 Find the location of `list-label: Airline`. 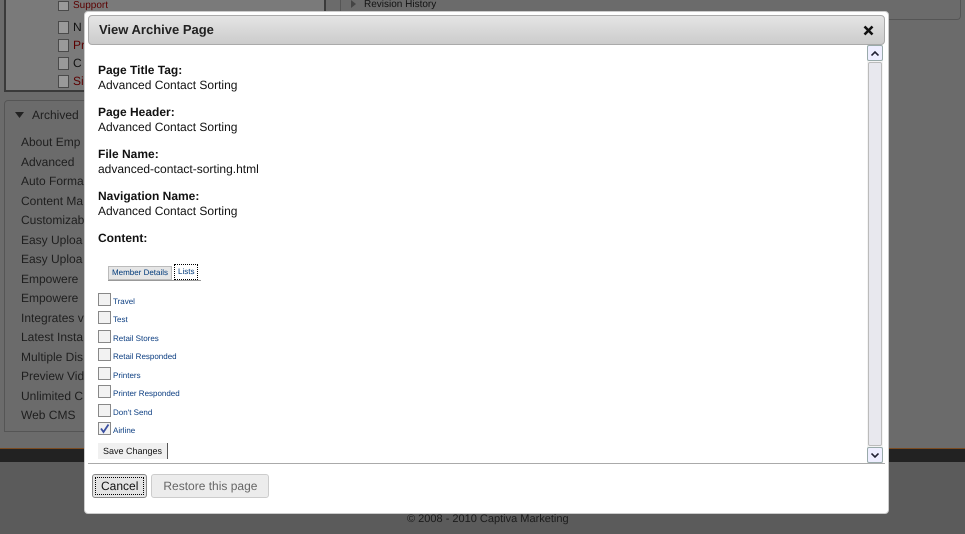

list-label: Airline is located at coordinates (124, 431).